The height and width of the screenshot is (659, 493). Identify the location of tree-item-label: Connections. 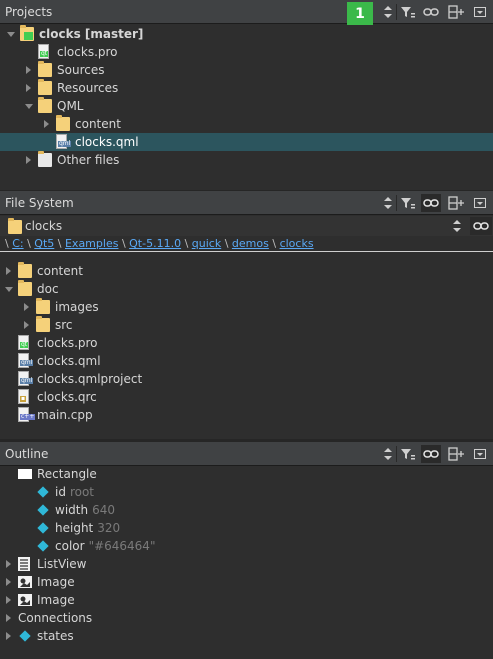
(55, 618).